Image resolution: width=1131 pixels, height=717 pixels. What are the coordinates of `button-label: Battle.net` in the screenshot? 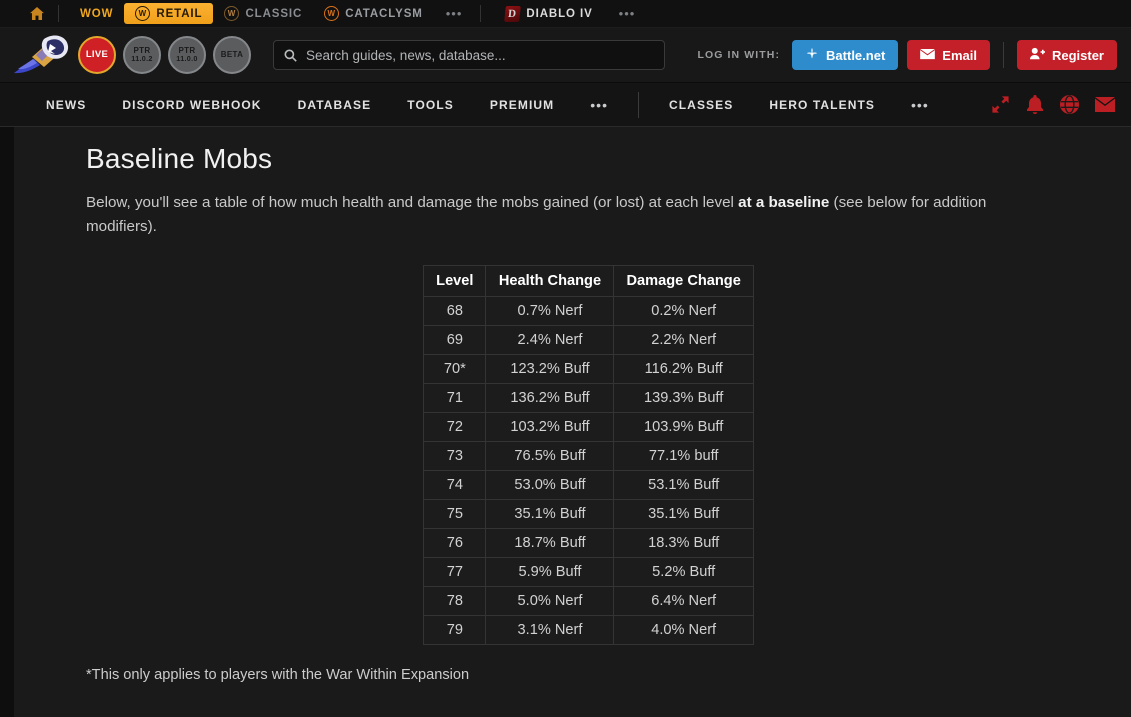 It's located at (856, 55).